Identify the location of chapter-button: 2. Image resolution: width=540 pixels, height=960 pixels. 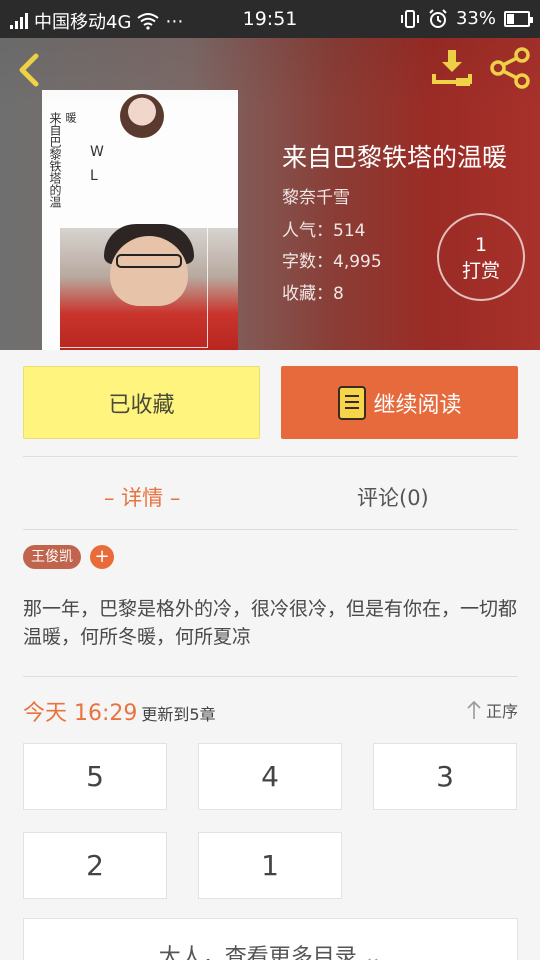
(95, 865).